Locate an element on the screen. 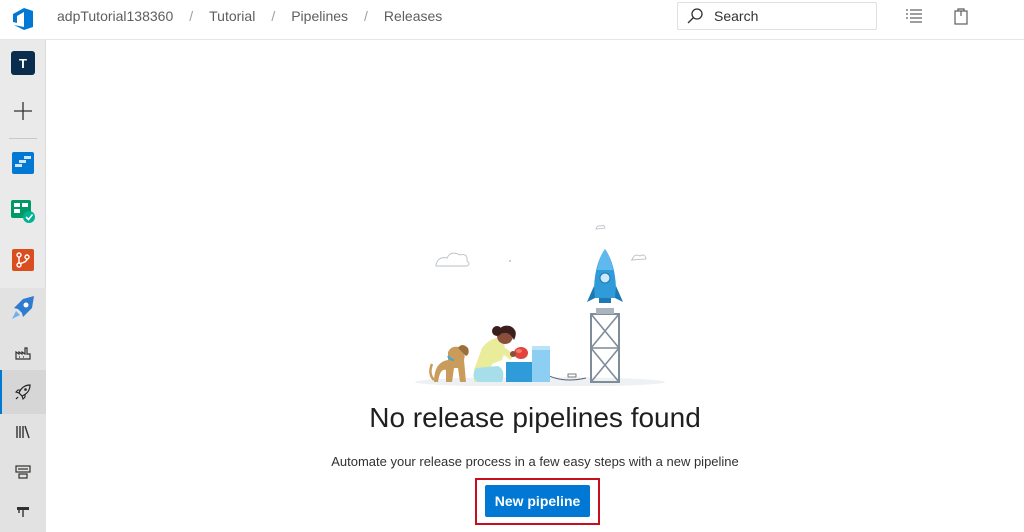 Image resolution: width=1024 pixels, height=532 pixels. nav-divider is located at coordinates (23, 138).